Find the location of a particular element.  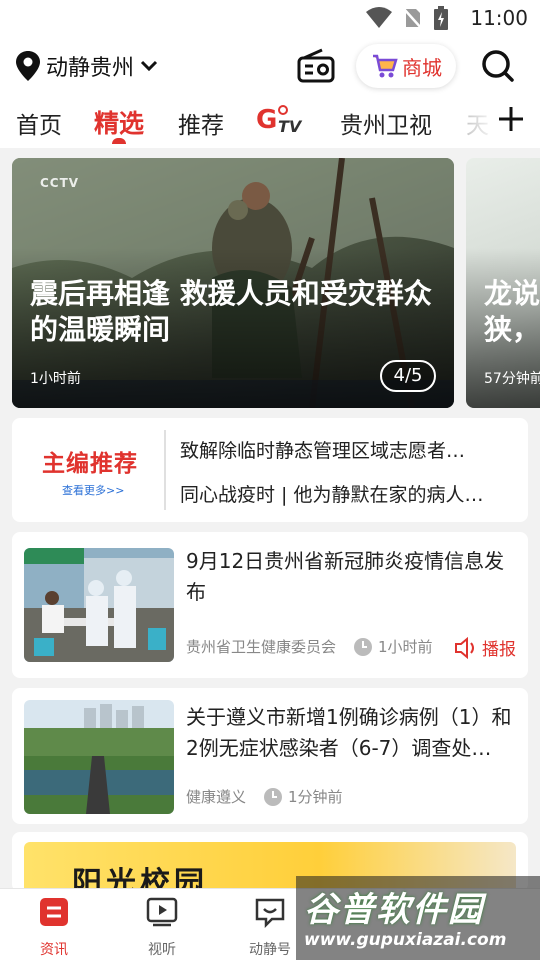

battery-charging-icon is located at coordinates (441, 18).